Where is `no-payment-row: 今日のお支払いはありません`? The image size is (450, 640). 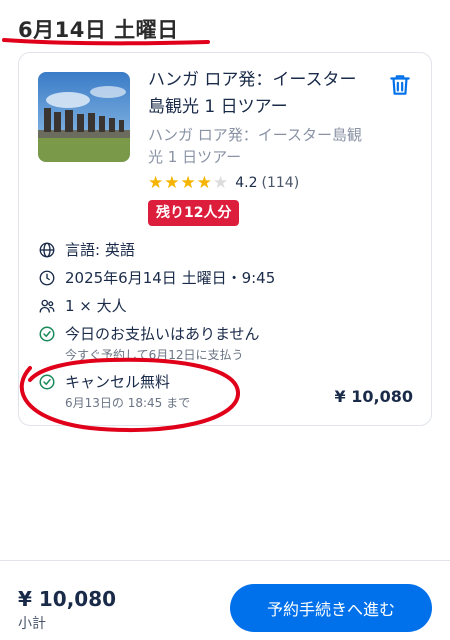 no-payment-row: 今日のお支払いはありません is located at coordinates (148, 333).